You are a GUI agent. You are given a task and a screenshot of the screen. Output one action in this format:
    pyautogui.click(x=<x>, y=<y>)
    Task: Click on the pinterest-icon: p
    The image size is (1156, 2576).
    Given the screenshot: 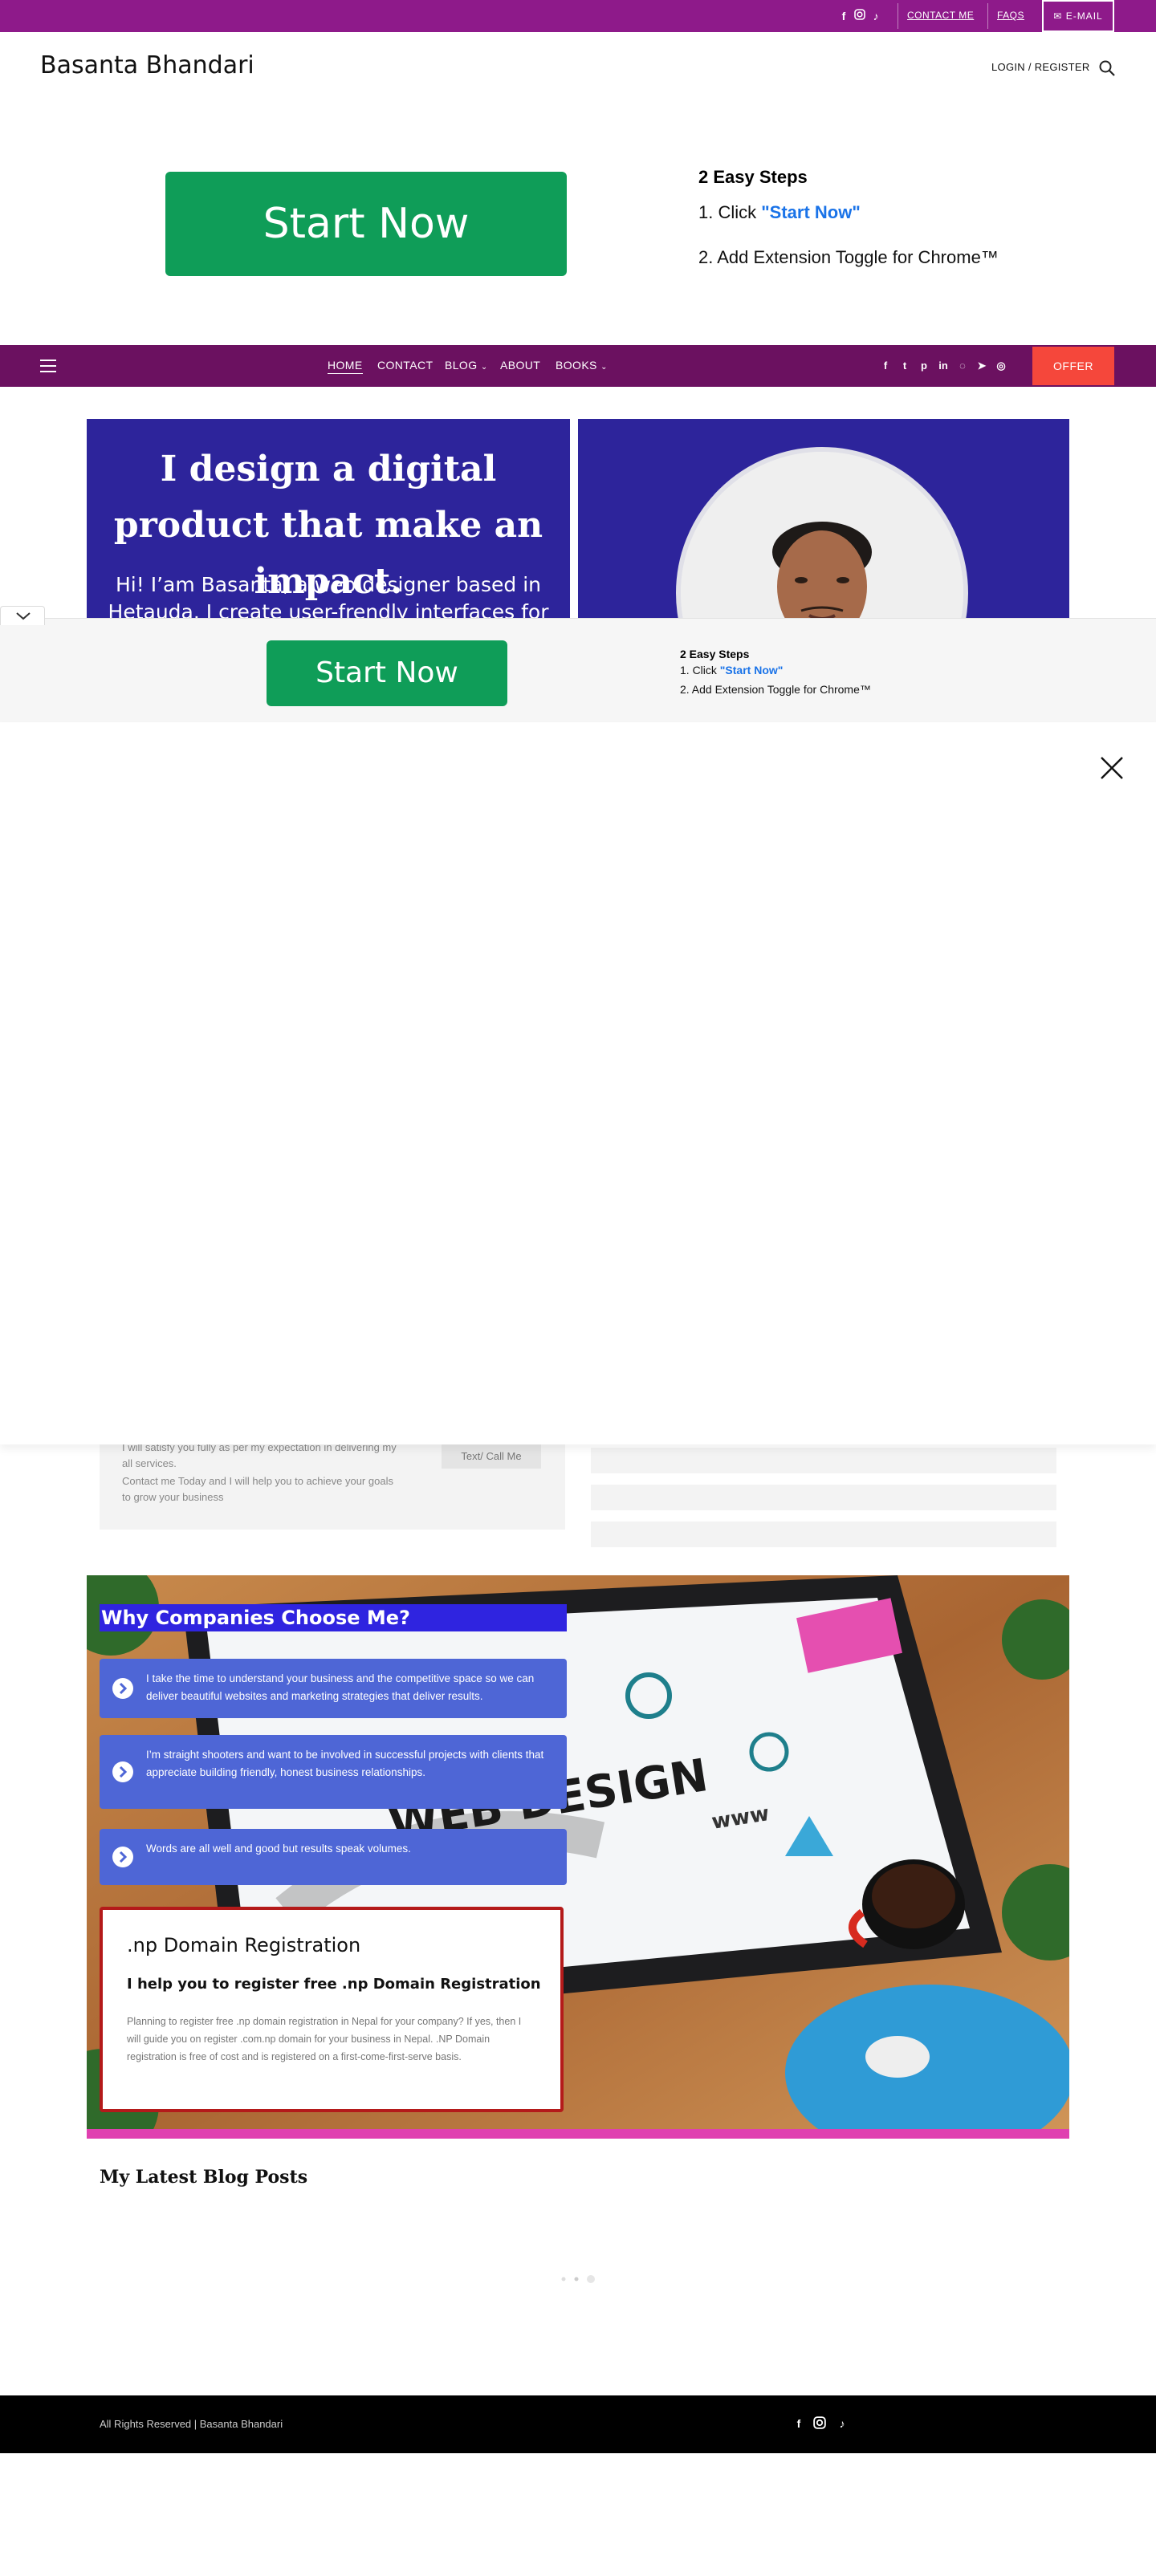 What is the action you would take?
    pyautogui.click(x=924, y=366)
    